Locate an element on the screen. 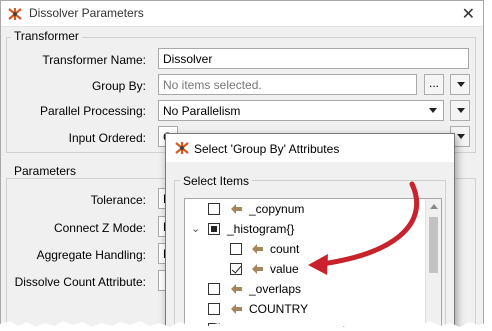 The width and height of the screenshot is (492, 331). transformer-name-input: Dissolver is located at coordinates (313, 58).